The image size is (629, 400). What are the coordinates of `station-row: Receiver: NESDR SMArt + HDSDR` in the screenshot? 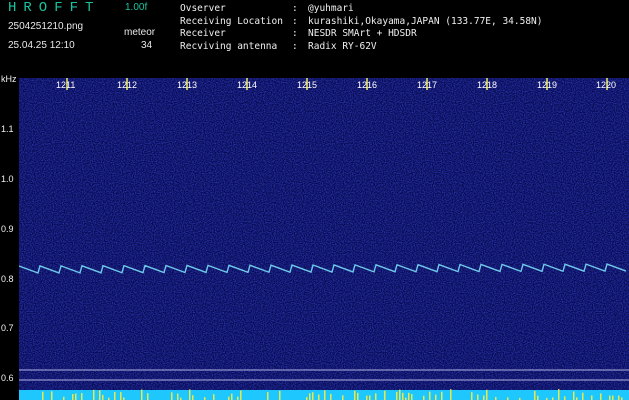 It's located at (361, 34).